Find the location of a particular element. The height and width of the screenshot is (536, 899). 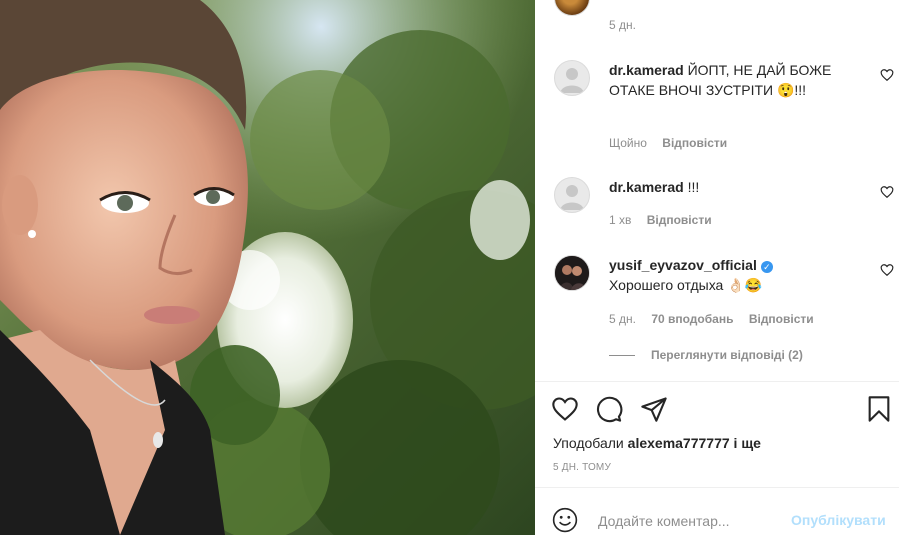

post-actions is located at coordinates (723, 410).